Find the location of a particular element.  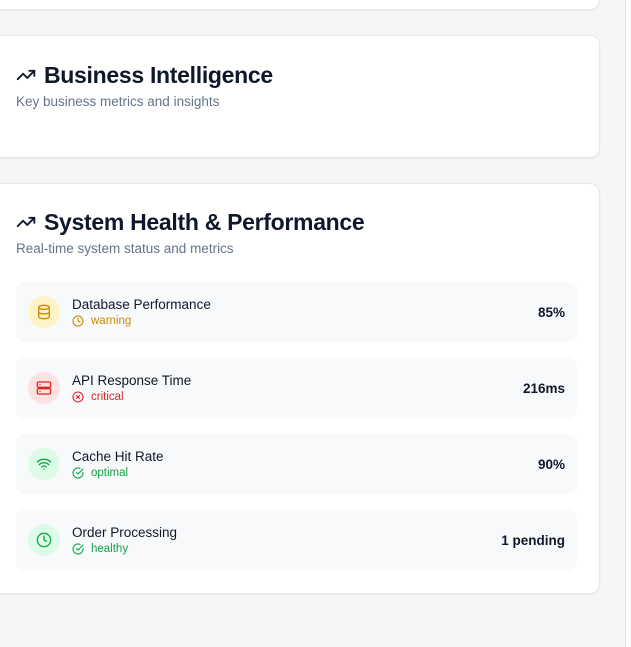

metric-body: Order Processing healthy is located at coordinates (286, 540).